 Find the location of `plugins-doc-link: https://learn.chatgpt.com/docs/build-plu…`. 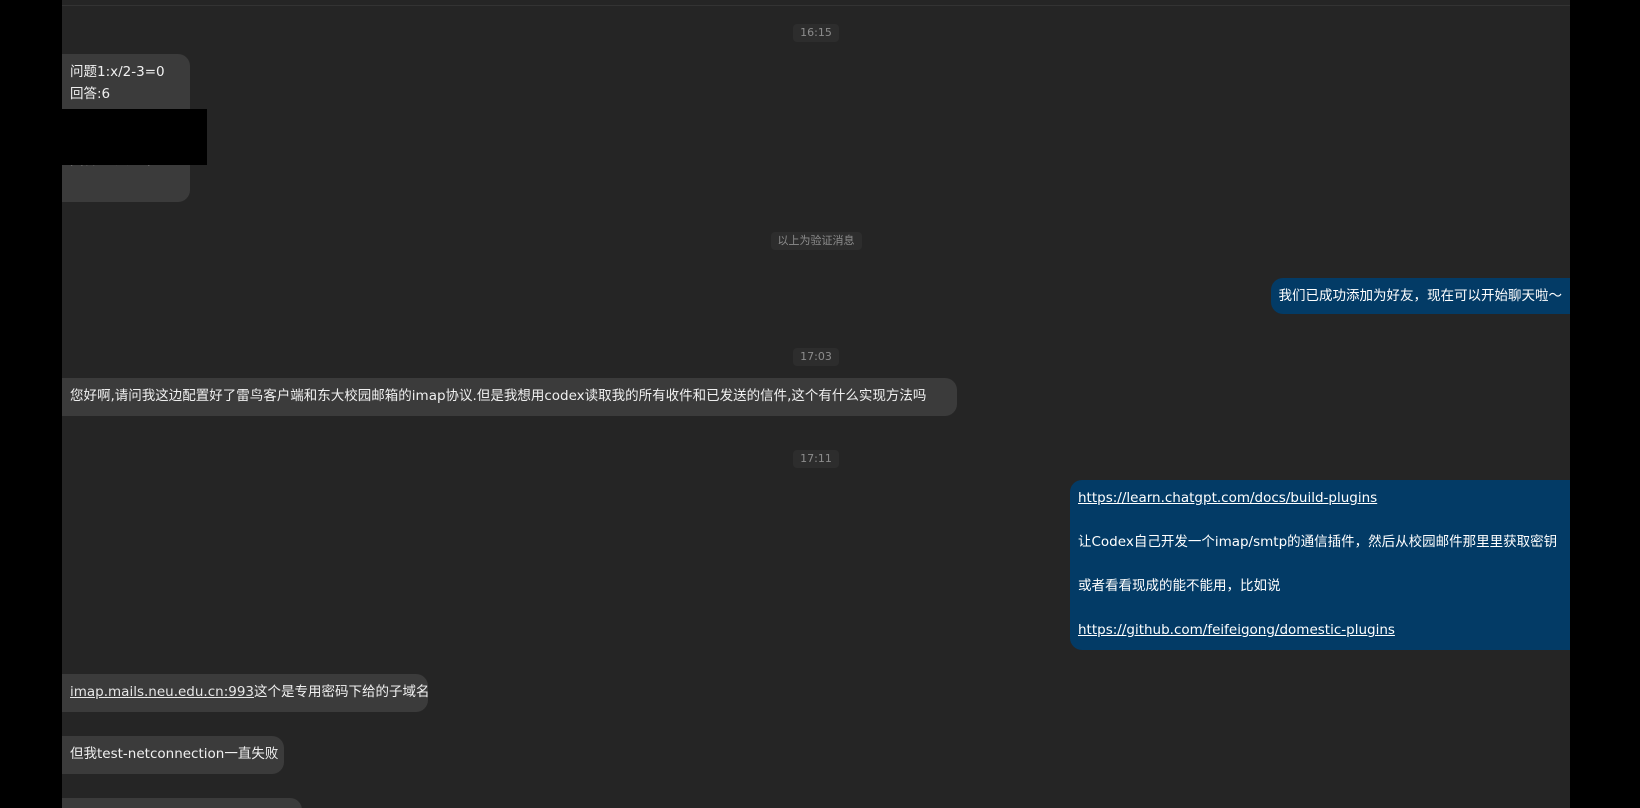

plugins-doc-link: https://learn.chatgpt.com/docs/build-plu… is located at coordinates (1320, 498).